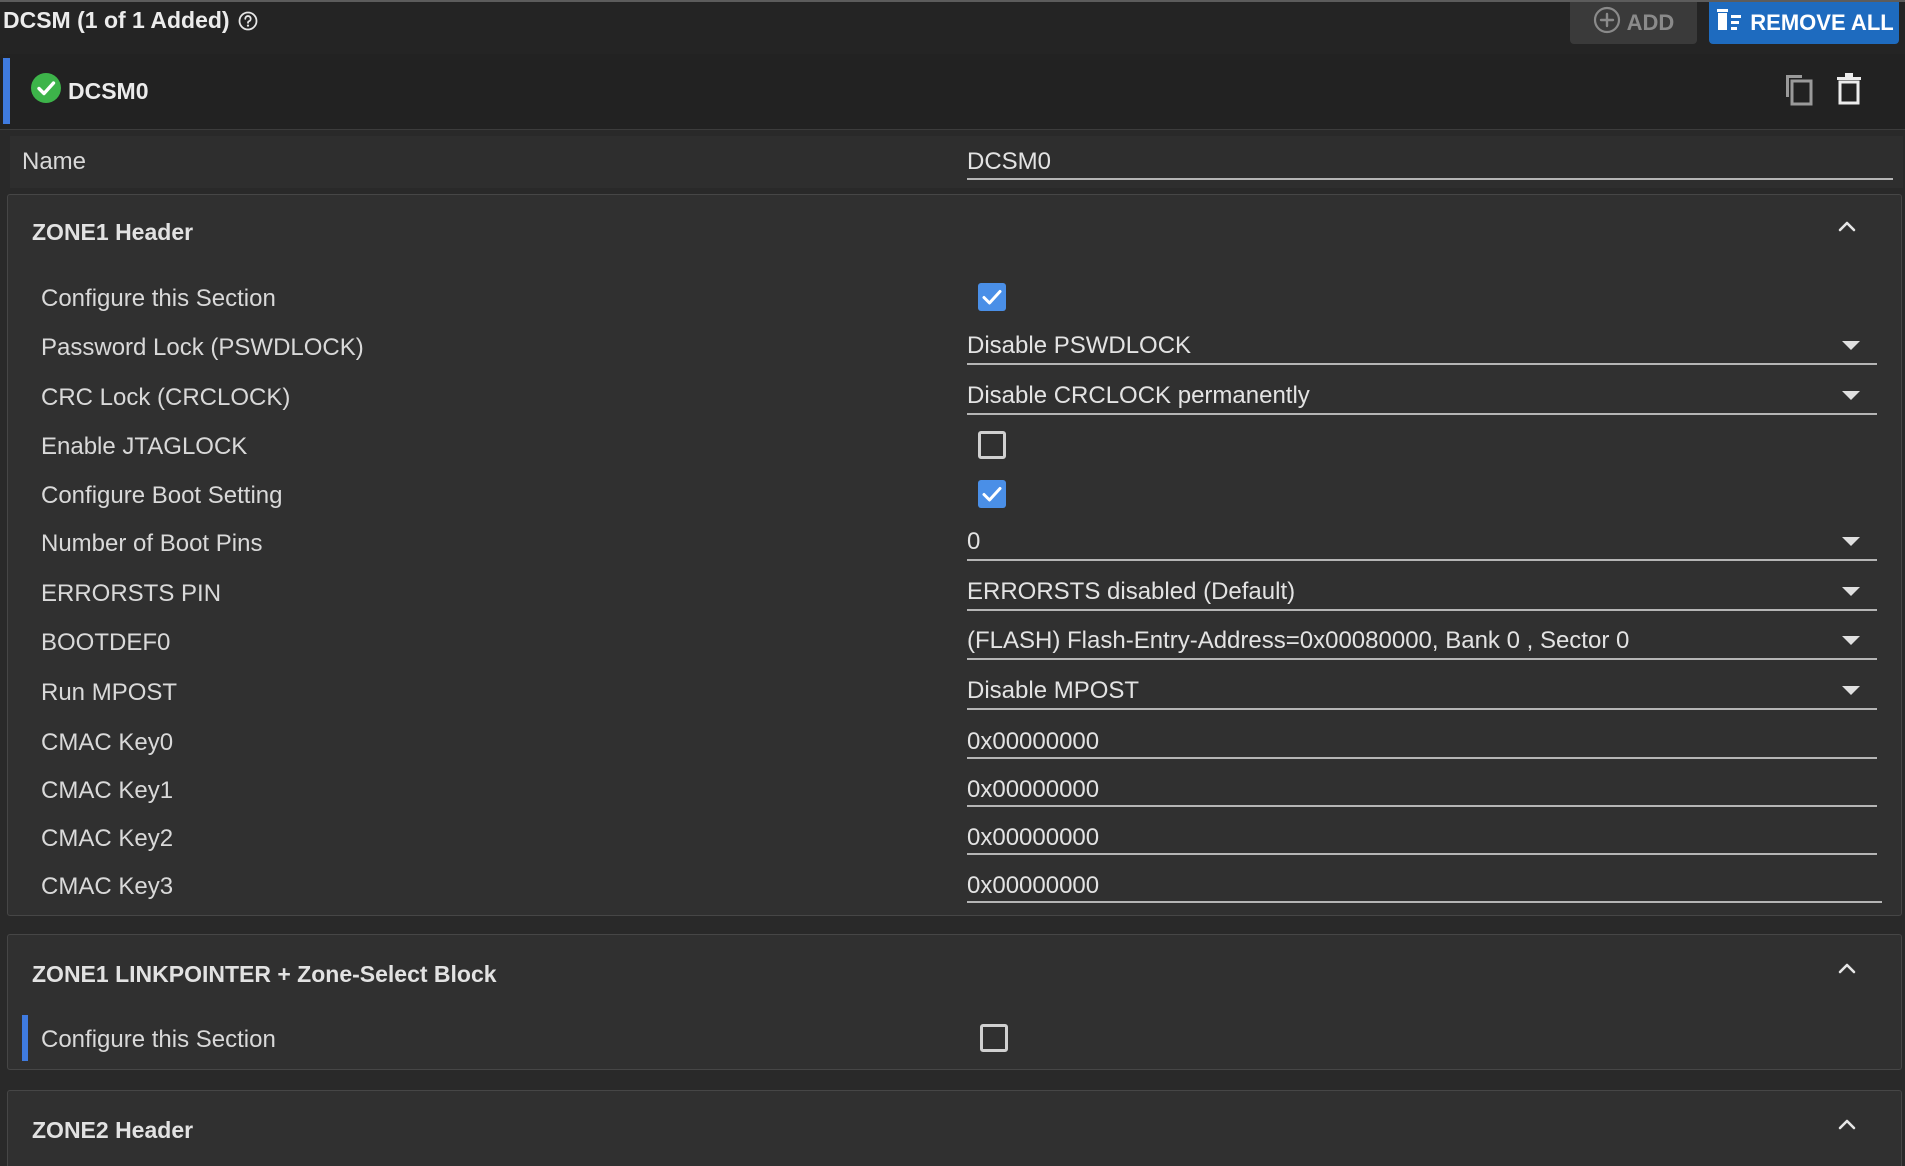 This screenshot has width=1905, height=1166. I want to click on copy-icon, so click(1798, 89).